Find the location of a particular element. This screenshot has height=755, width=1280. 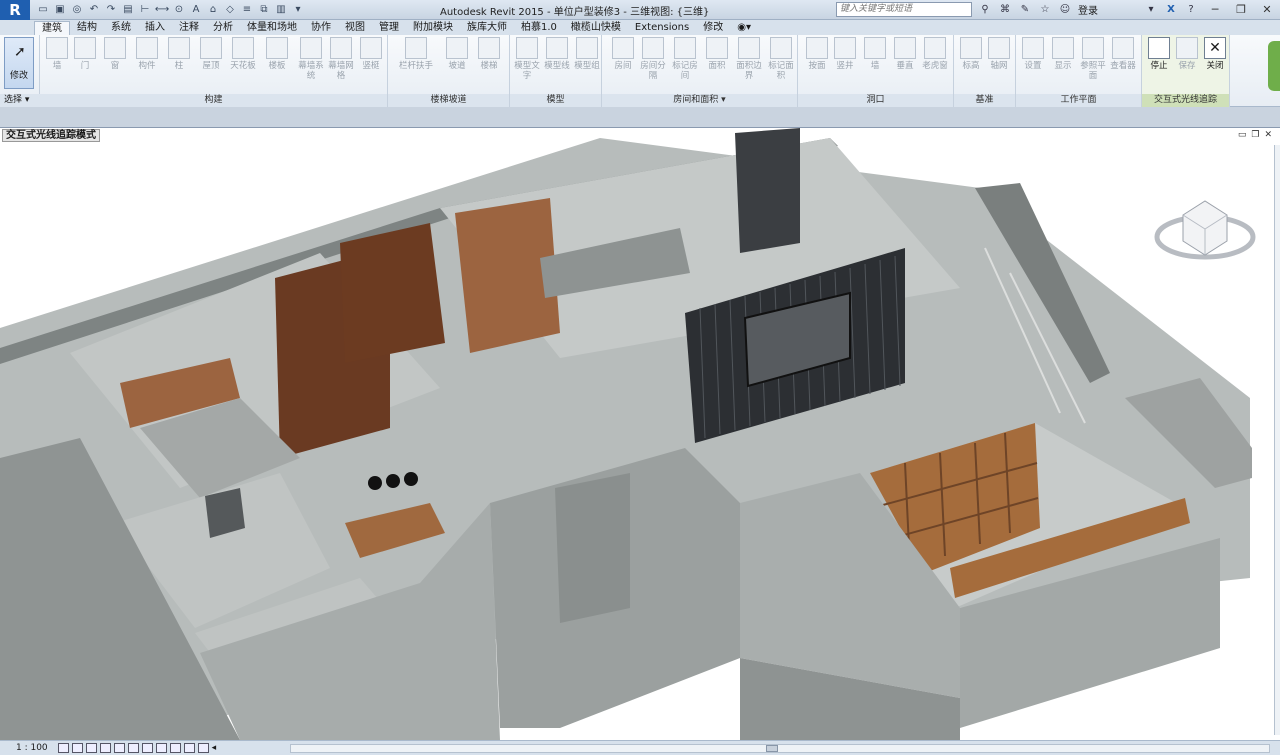

3d-view-icon: ⌂ is located at coordinates (213, 10).